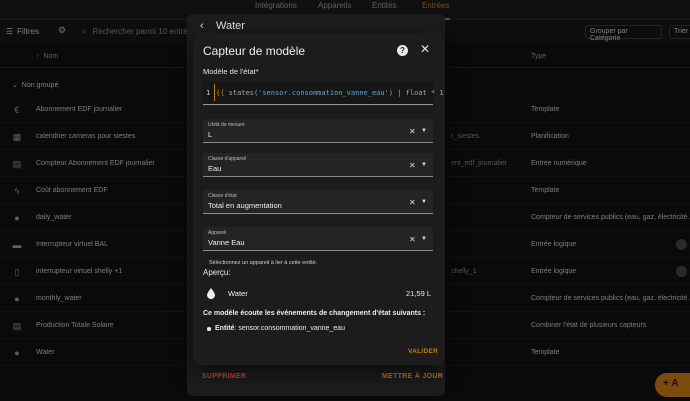  What do you see at coordinates (318, 239) in the screenshot?
I see `device-select: Appareil Vanne Eau ✕ ▼` at bounding box center [318, 239].